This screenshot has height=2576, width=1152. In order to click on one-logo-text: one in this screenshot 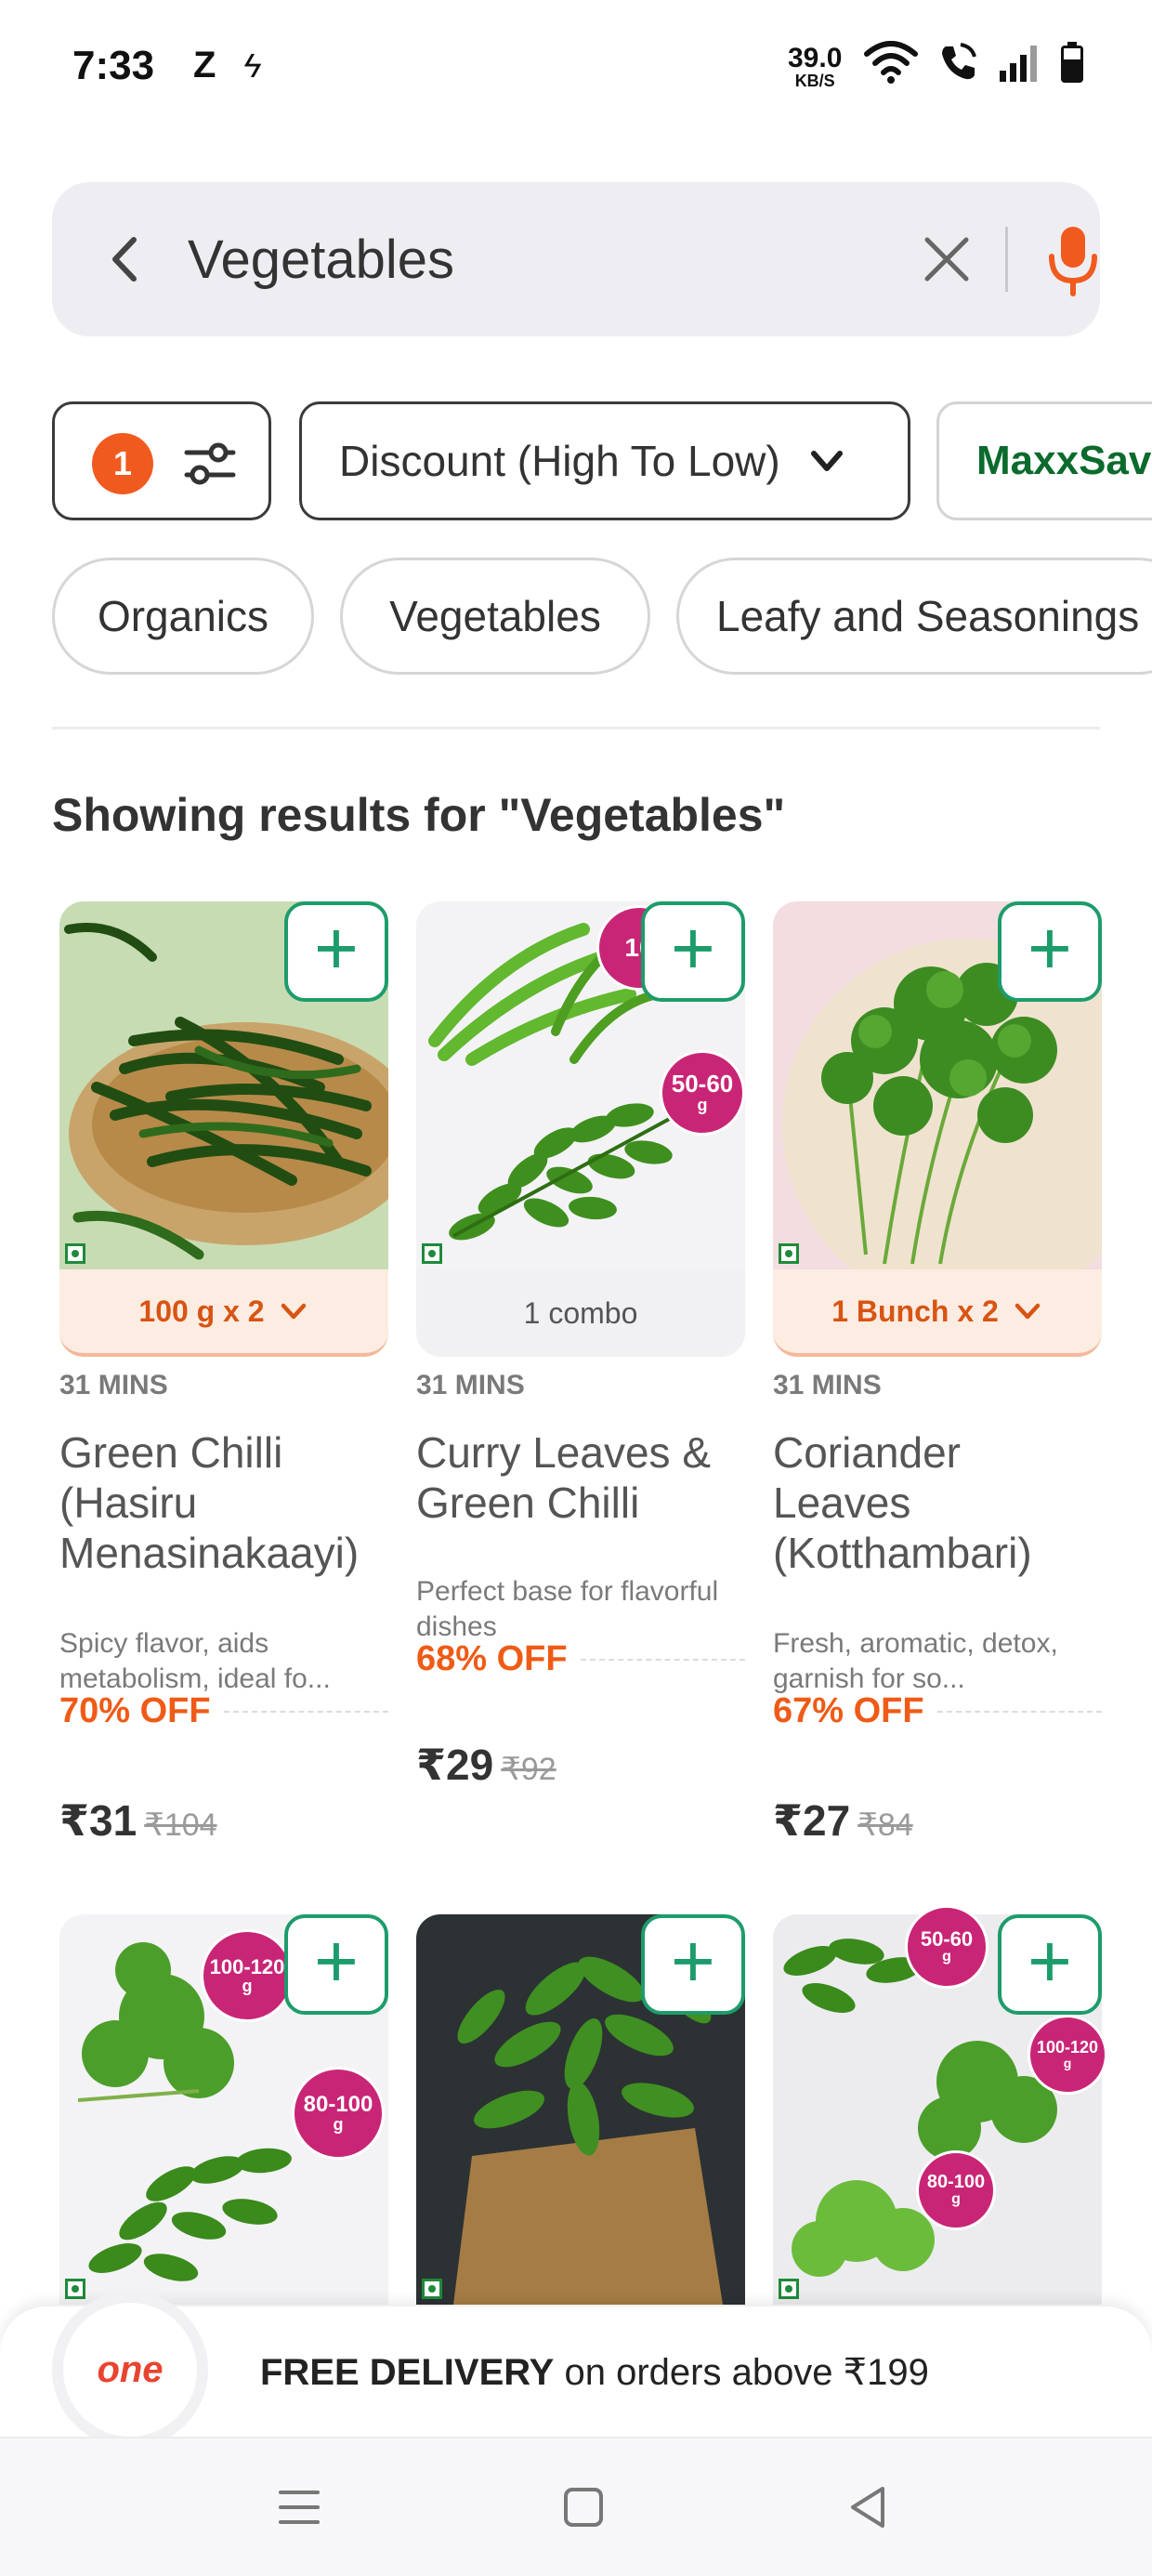, I will do `click(130, 2369)`.